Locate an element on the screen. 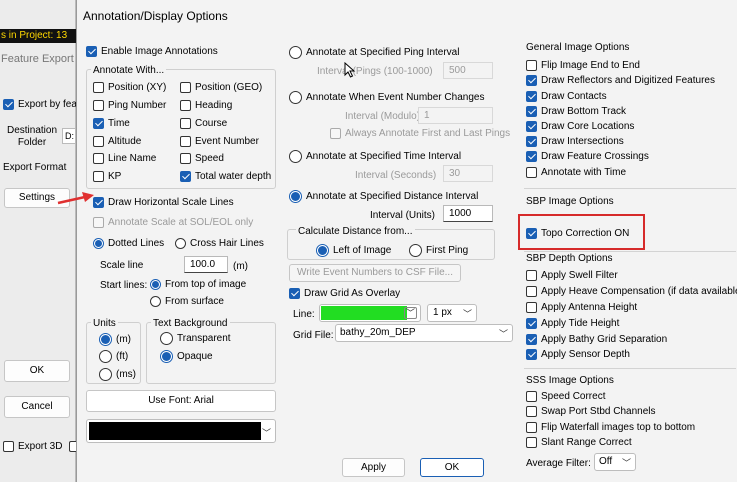 The height and width of the screenshot is (482, 737). apply-antenna-height-checkbox: Apply Antenna Height is located at coordinates (581, 307).